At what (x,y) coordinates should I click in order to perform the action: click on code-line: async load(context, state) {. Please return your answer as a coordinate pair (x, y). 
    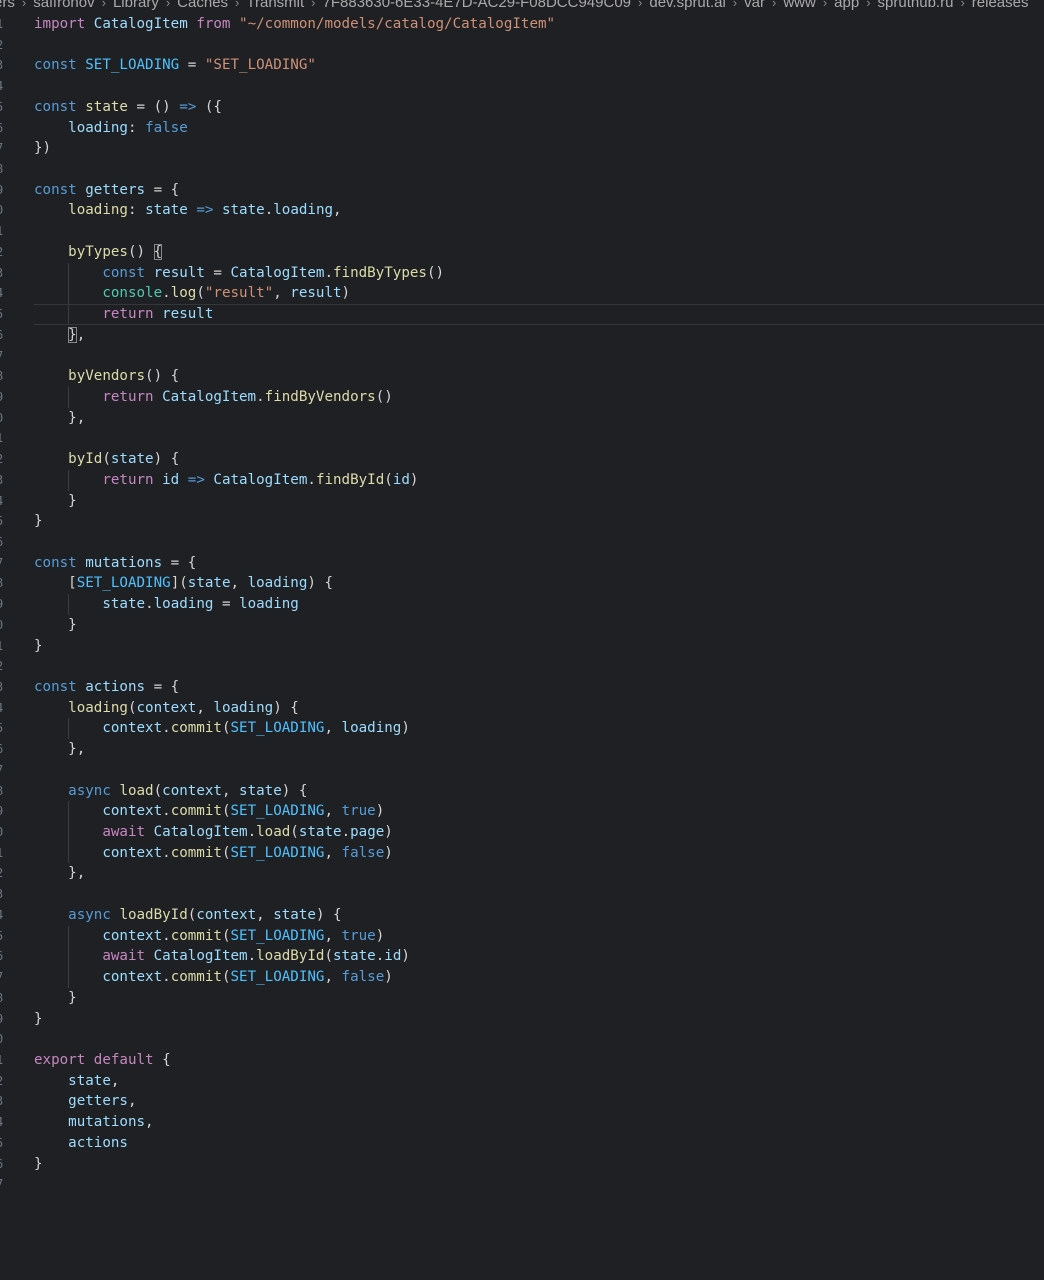
    Looking at the image, I should click on (539, 791).